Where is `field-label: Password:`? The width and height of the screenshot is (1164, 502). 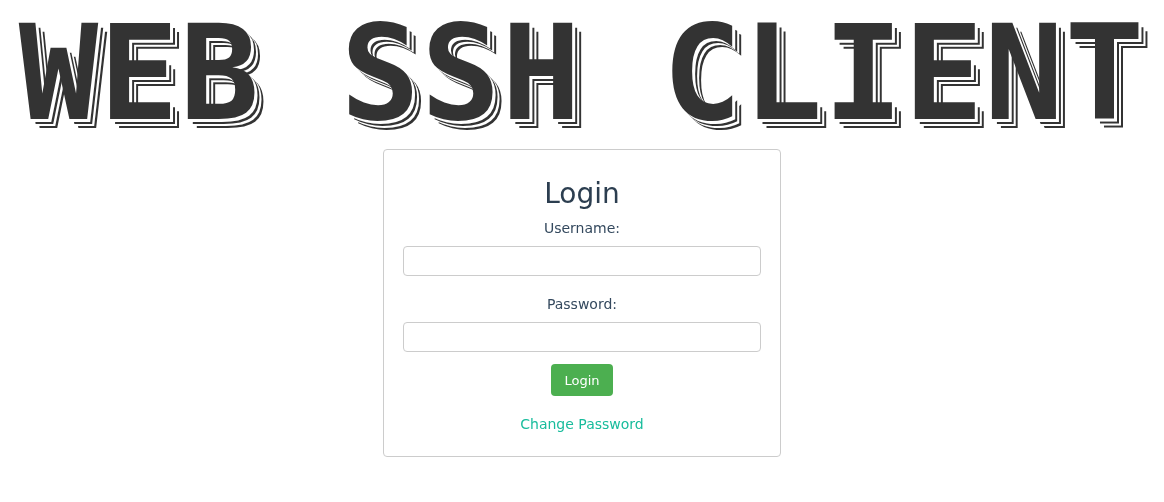 field-label: Password: is located at coordinates (582, 305).